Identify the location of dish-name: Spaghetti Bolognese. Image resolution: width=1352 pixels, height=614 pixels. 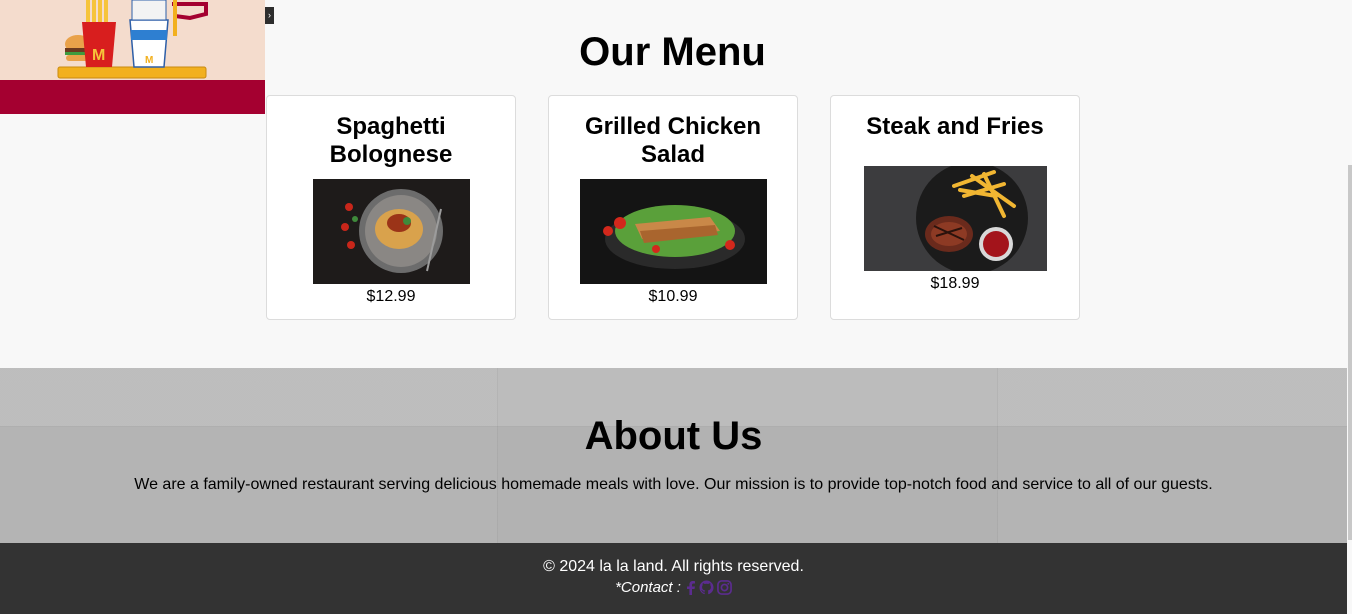
(391, 140).